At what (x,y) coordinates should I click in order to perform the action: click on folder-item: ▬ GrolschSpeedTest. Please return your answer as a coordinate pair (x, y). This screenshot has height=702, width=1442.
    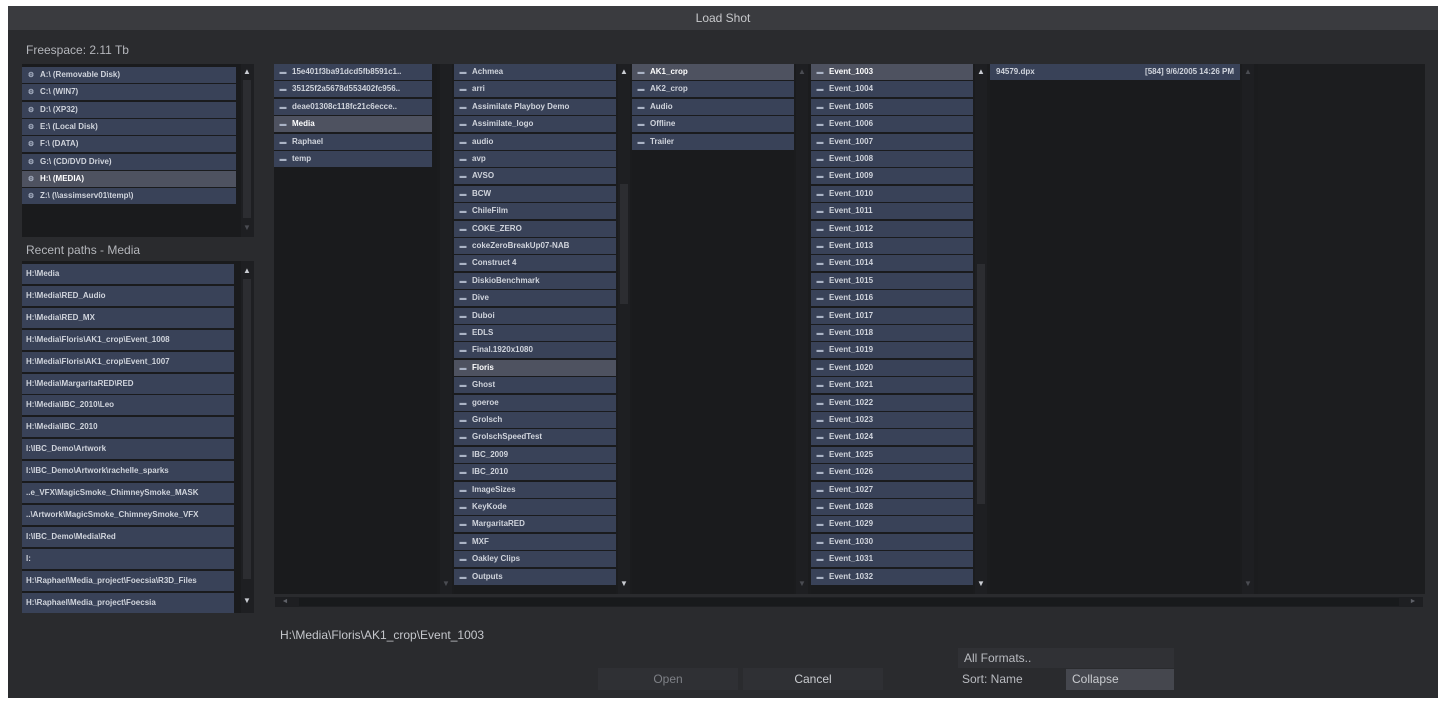
    Looking at the image, I should click on (535, 437).